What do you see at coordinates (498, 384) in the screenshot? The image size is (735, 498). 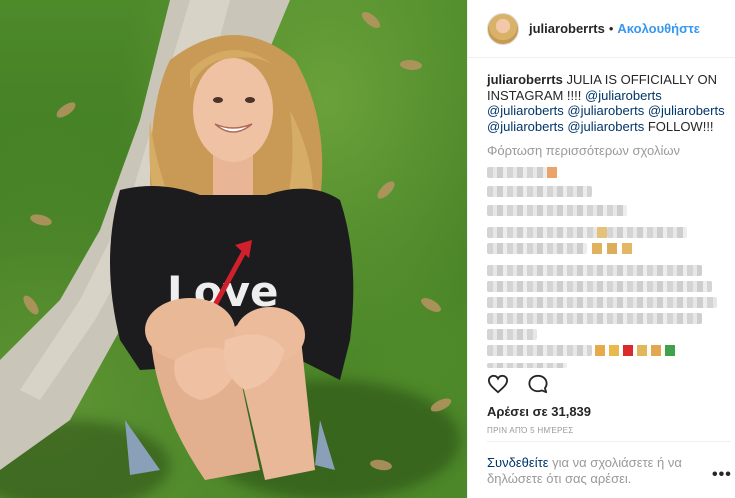 I see `heart-icon` at bounding box center [498, 384].